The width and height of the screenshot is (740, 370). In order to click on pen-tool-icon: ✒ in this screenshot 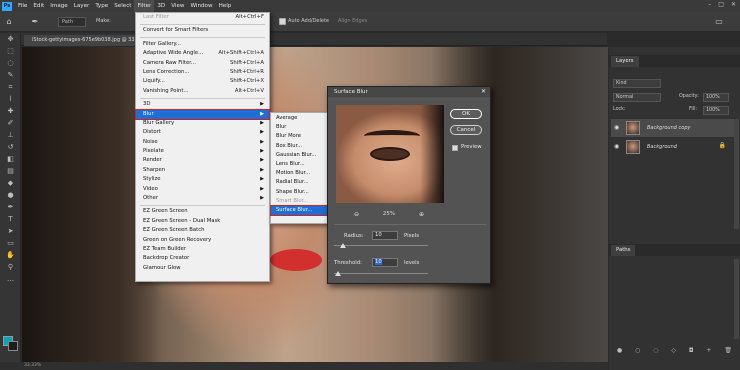, I will do `click(35, 22)`.